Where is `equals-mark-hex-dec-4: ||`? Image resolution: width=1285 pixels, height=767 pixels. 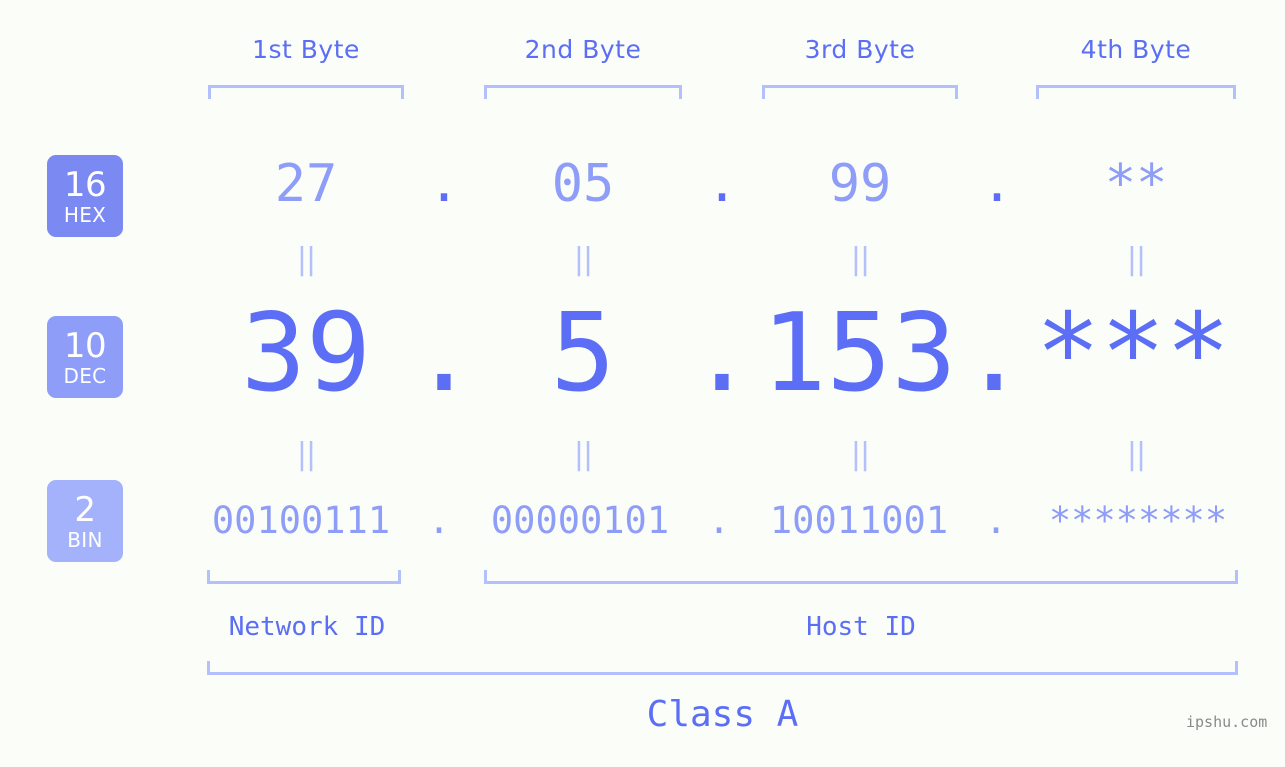 equals-mark-hex-dec-4: || is located at coordinates (1136, 259).